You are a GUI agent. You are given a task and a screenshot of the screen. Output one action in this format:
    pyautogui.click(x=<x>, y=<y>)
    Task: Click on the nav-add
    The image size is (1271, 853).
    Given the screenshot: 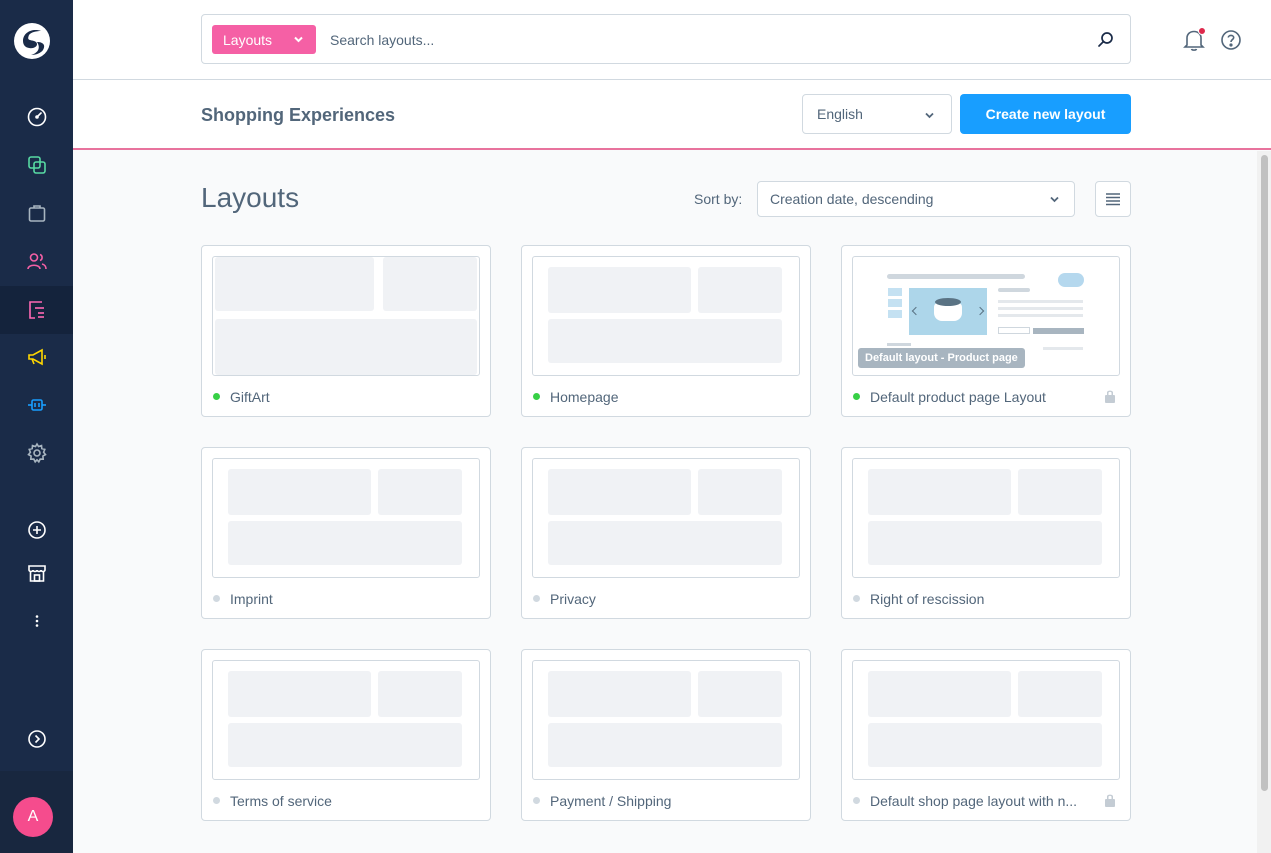 What is the action you would take?
    pyautogui.click(x=36, y=530)
    